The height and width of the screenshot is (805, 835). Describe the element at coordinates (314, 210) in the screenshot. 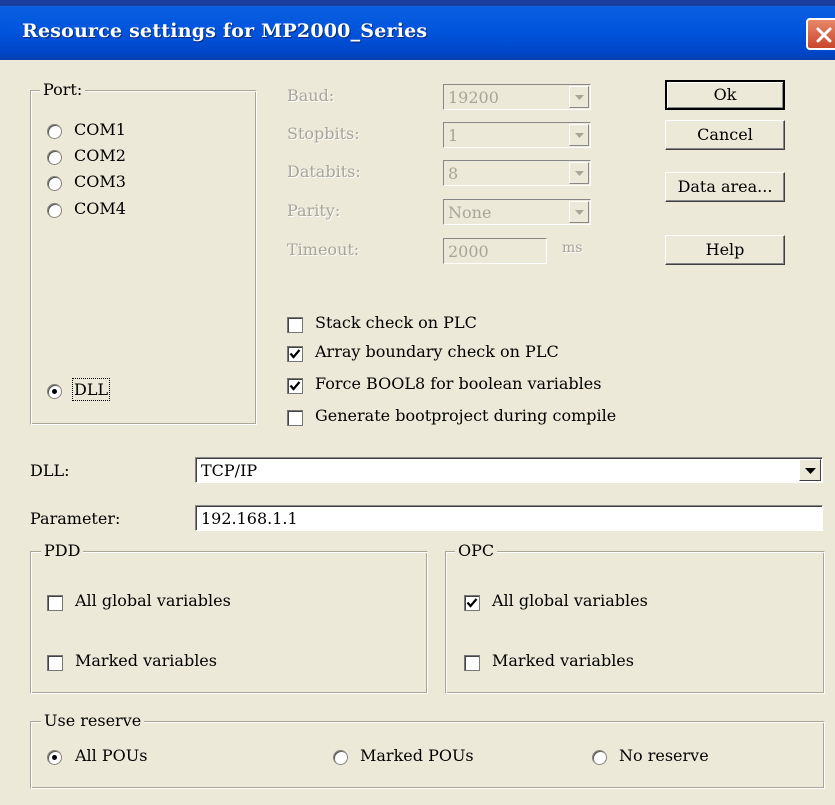

I see `parity-label: Parity:` at that location.